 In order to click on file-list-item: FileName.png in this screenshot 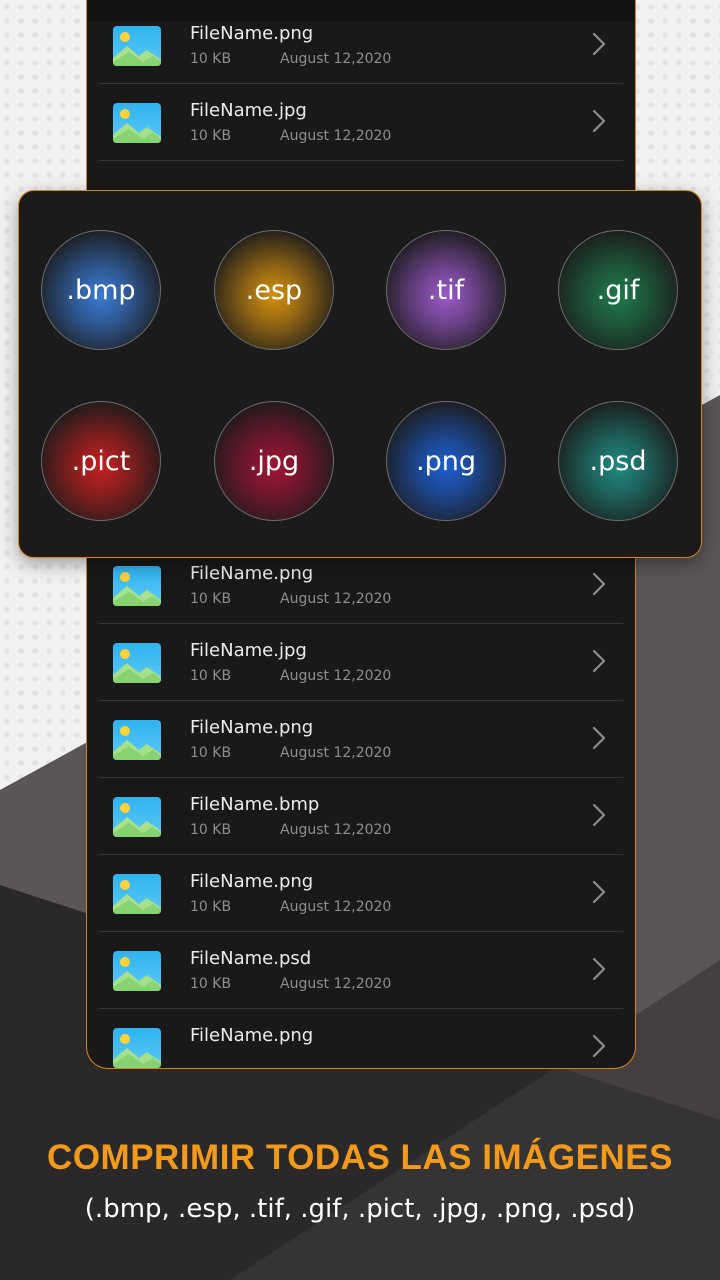, I will do `click(361, 1038)`.